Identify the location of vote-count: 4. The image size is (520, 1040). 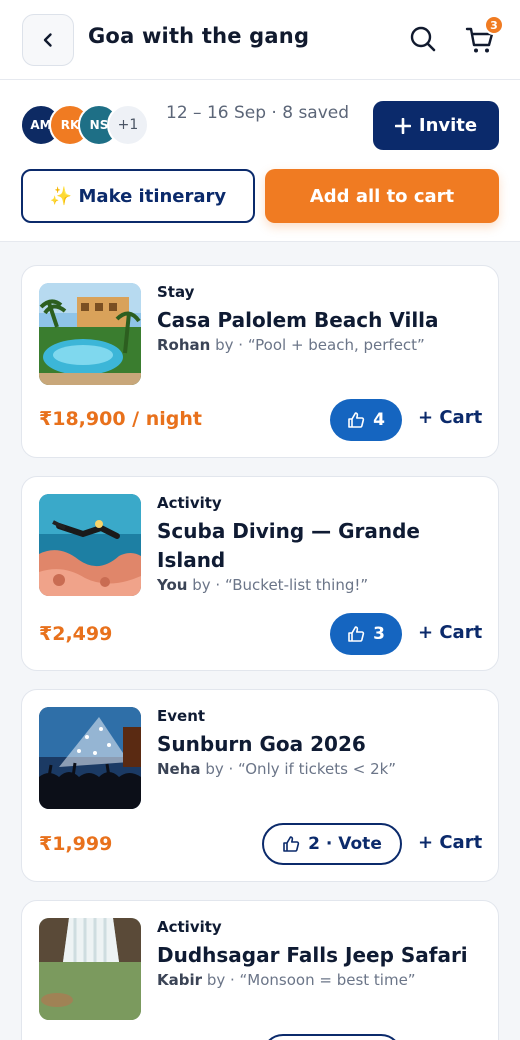
(379, 420).